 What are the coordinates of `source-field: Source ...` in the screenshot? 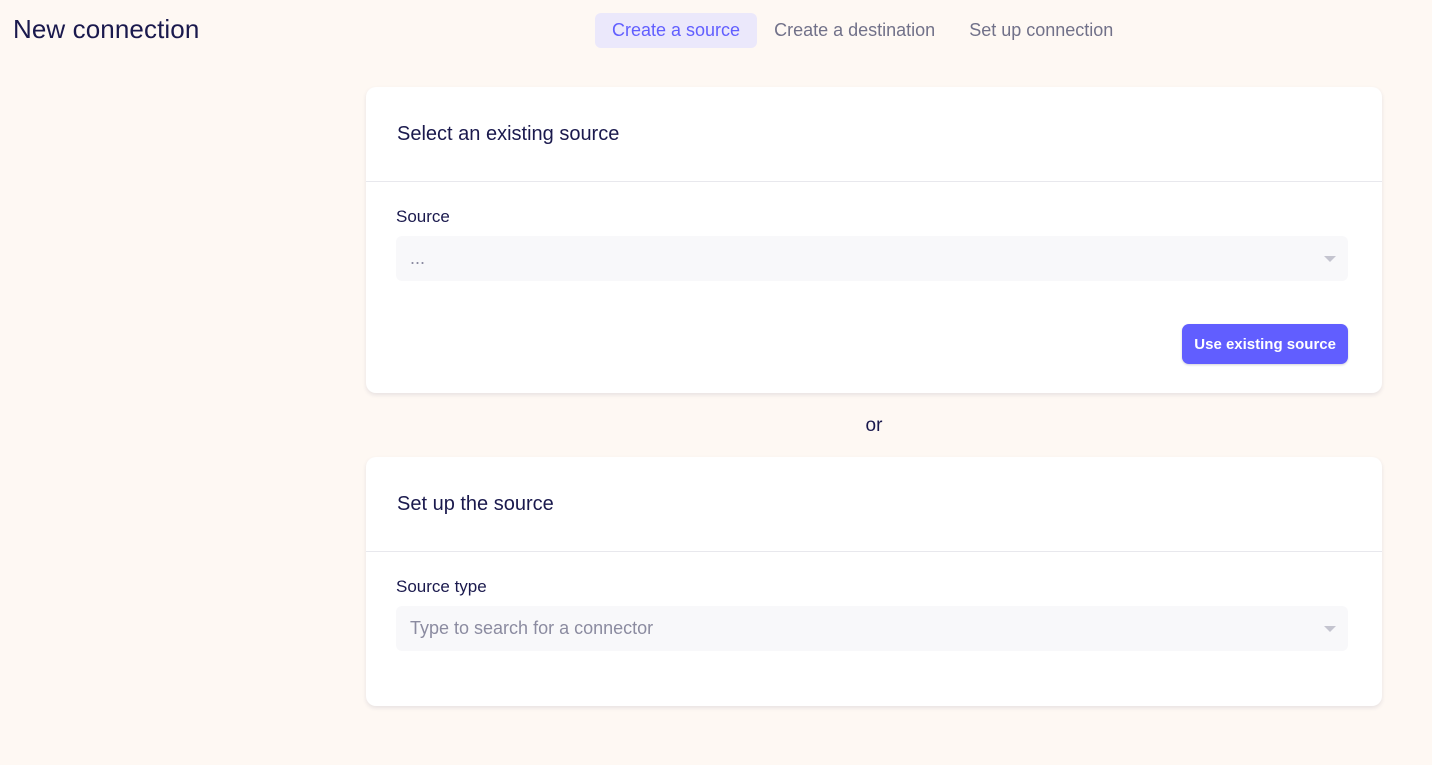 It's located at (872, 244).